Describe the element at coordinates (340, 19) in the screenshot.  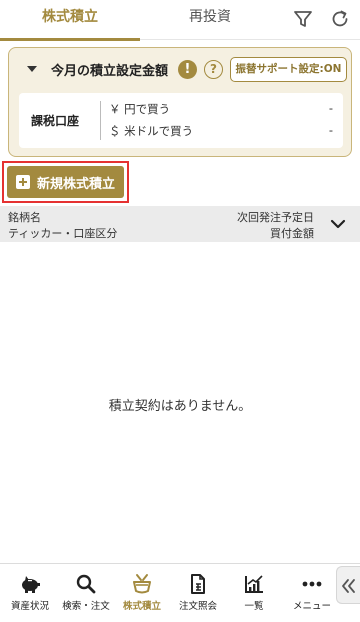
I see `refresh-icon` at that location.